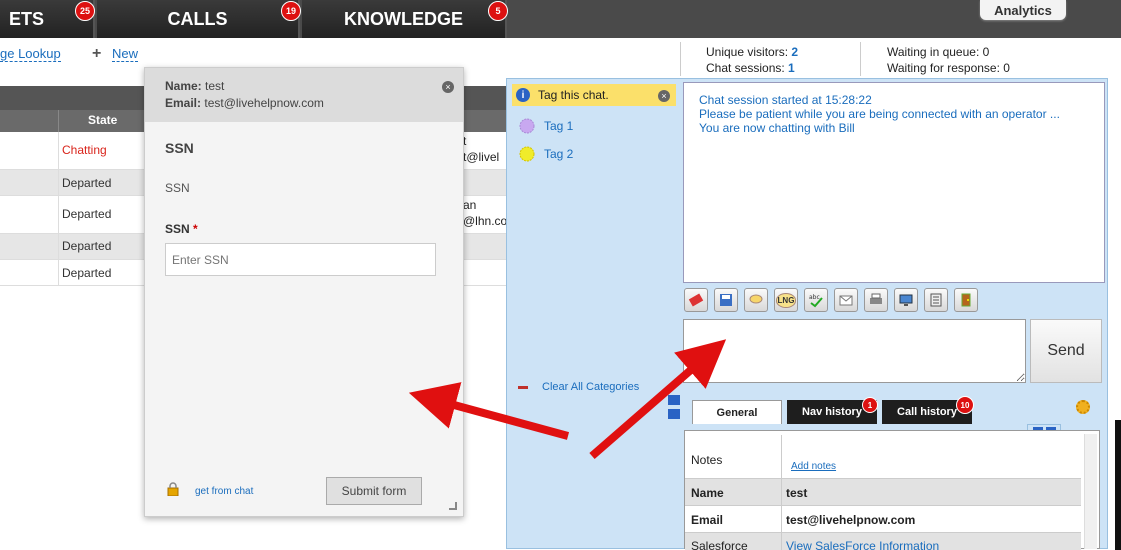 This screenshot has height=550, width=1121. What do you see at coordinates (658, 399) in the screenshot?
I see `arrow-to-input` at bounding box center [658, 399].